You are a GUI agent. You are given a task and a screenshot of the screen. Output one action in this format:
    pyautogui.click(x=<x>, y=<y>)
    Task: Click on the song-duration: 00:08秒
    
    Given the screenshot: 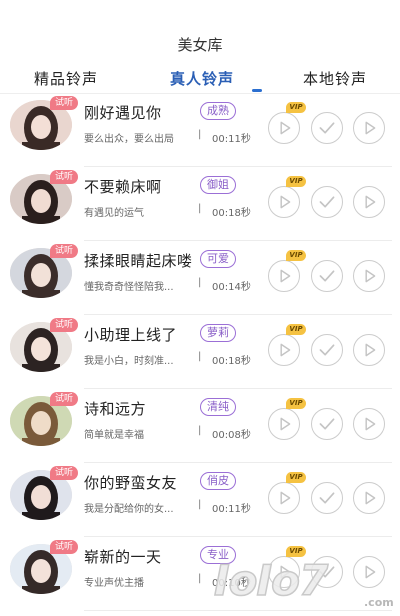 What is the action you would take?
    pyautogui.click(x=231, y=435)
    